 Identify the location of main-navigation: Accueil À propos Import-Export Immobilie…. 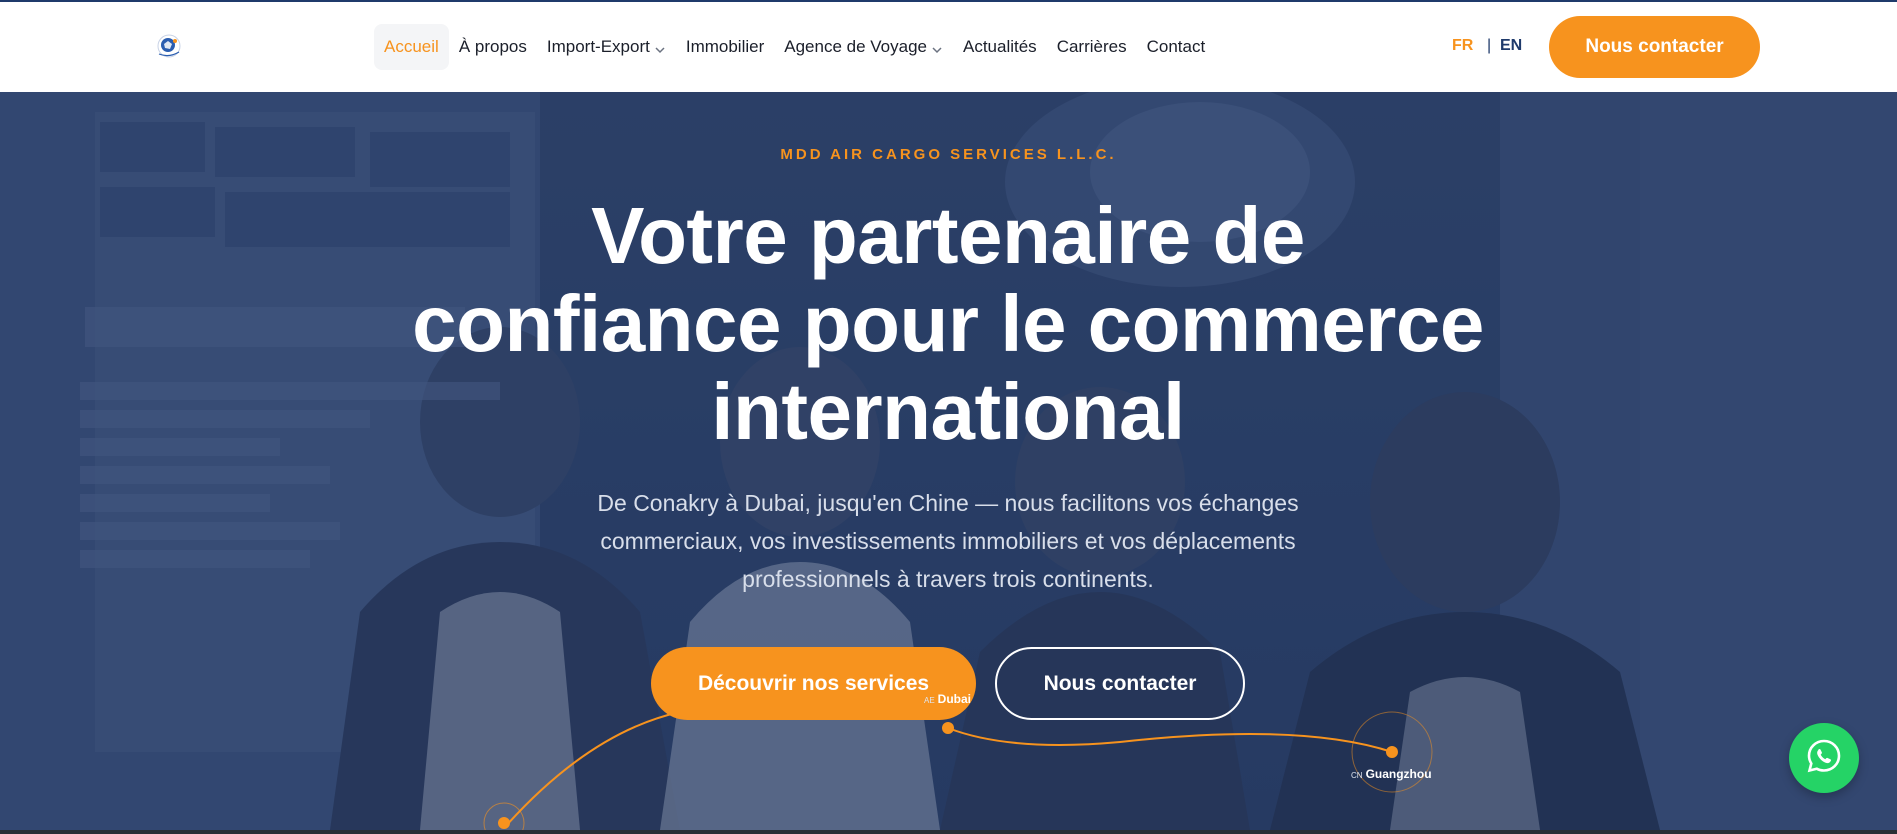
(794, 47).